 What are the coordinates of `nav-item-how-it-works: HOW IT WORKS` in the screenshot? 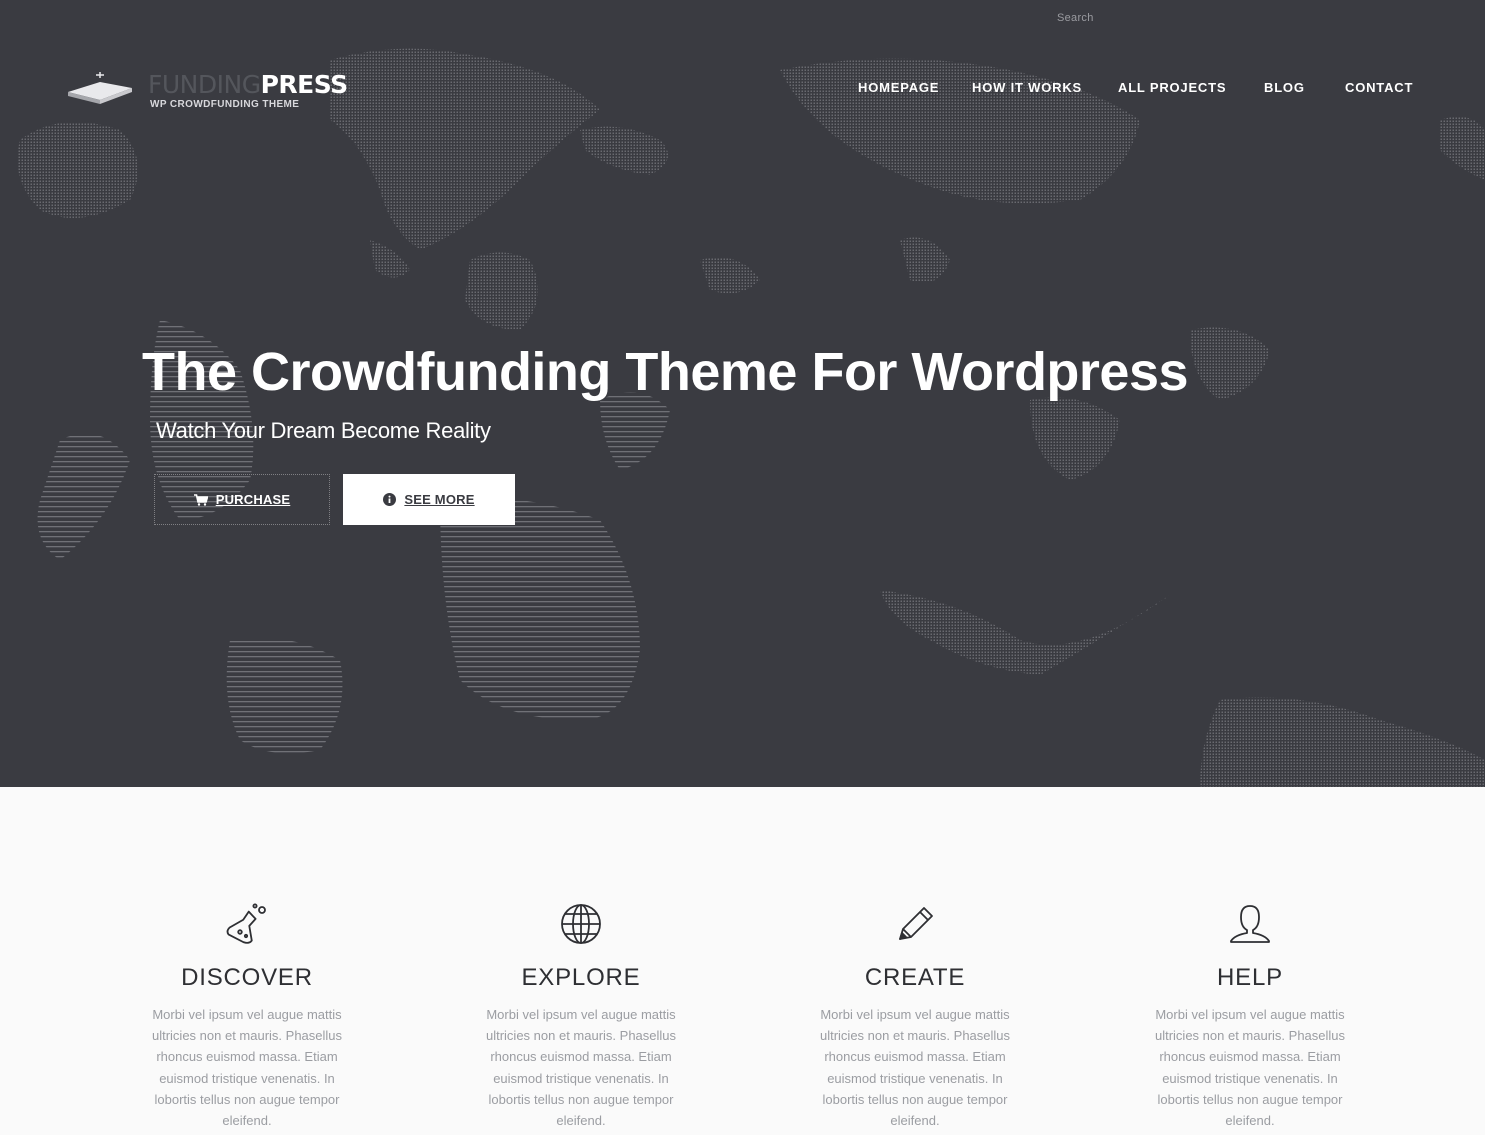 It's located at (1027, 87).